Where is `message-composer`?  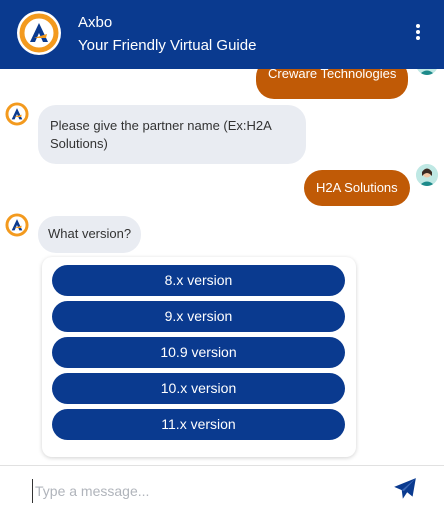
message-composer is located at coordinates (222, 489).